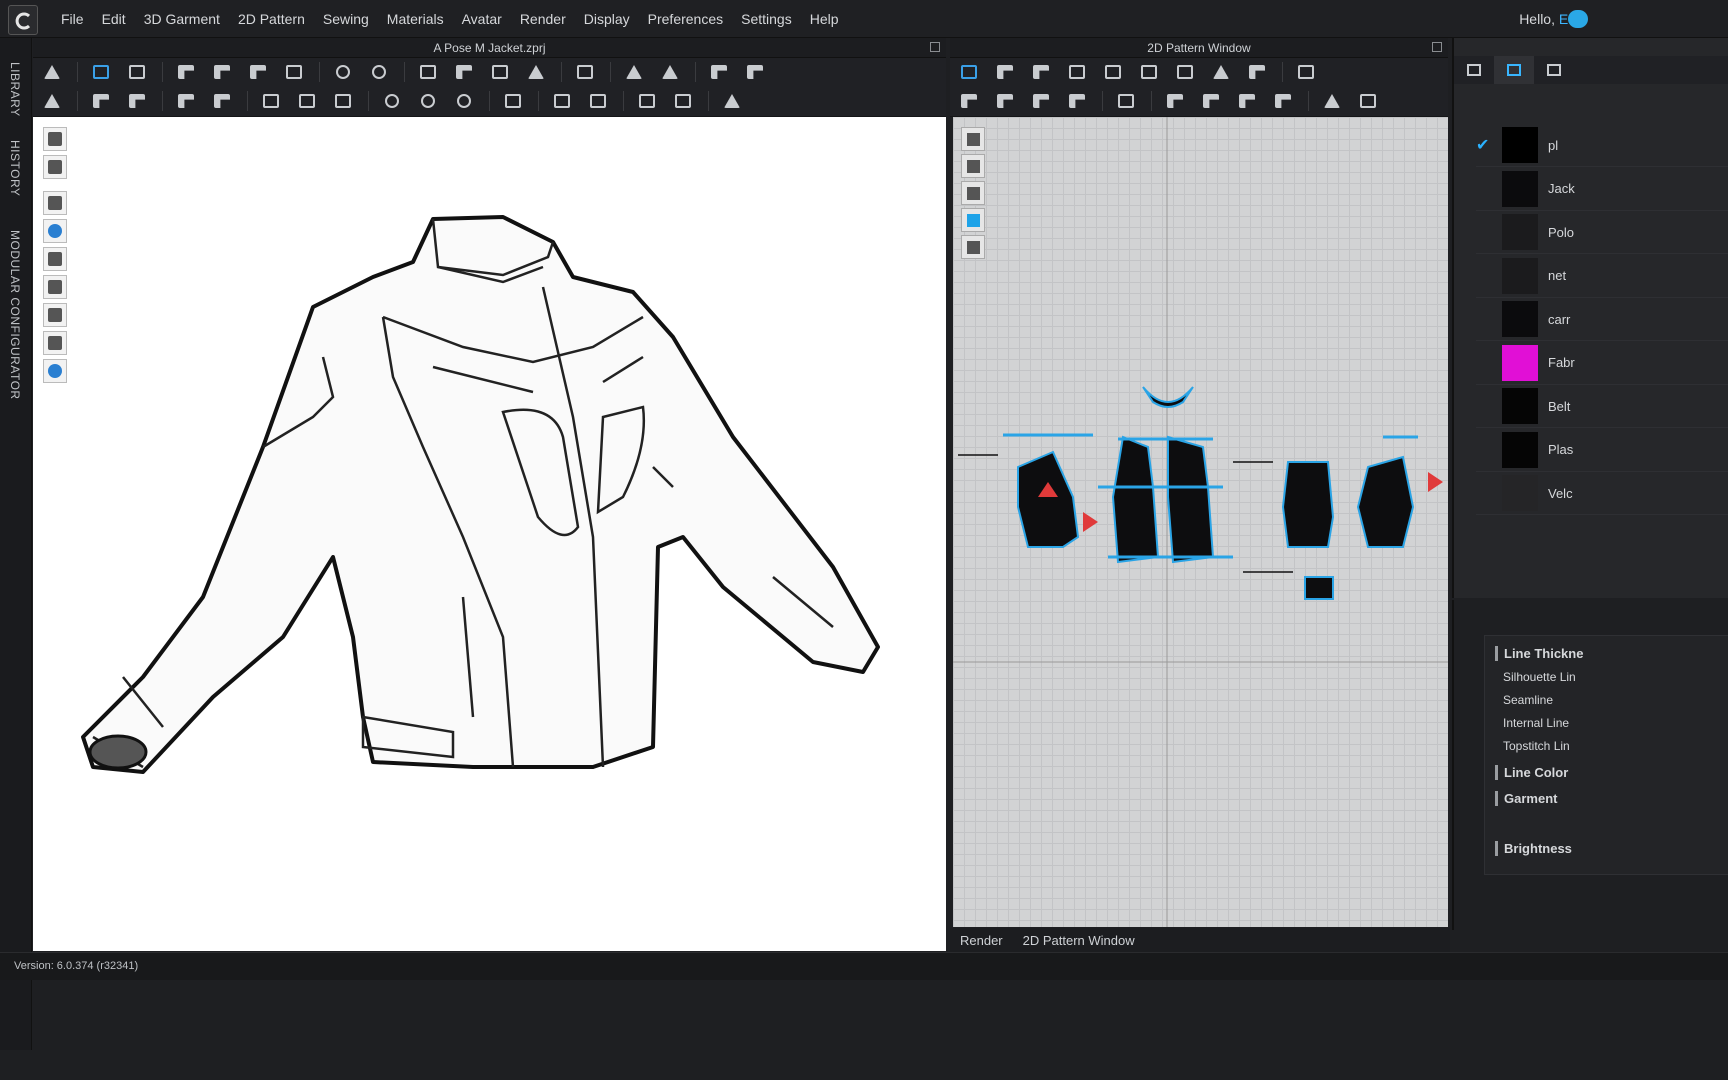 Image resolution: width=1728 pixels, height=1080 pixels. I want to click on line-icon, so click(1332, 101).